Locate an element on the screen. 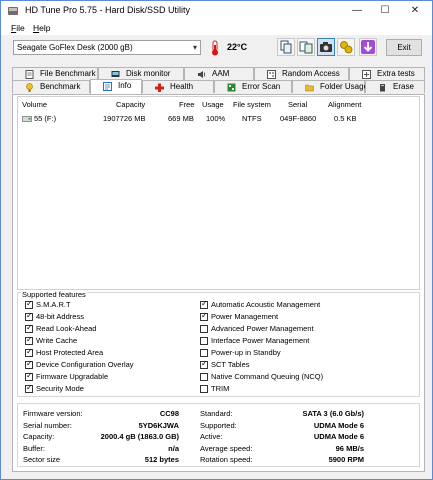 The width and height of the screenshot is (433, 480). tab-extra-tests: Extra tests is located at coordinates (387, 73).